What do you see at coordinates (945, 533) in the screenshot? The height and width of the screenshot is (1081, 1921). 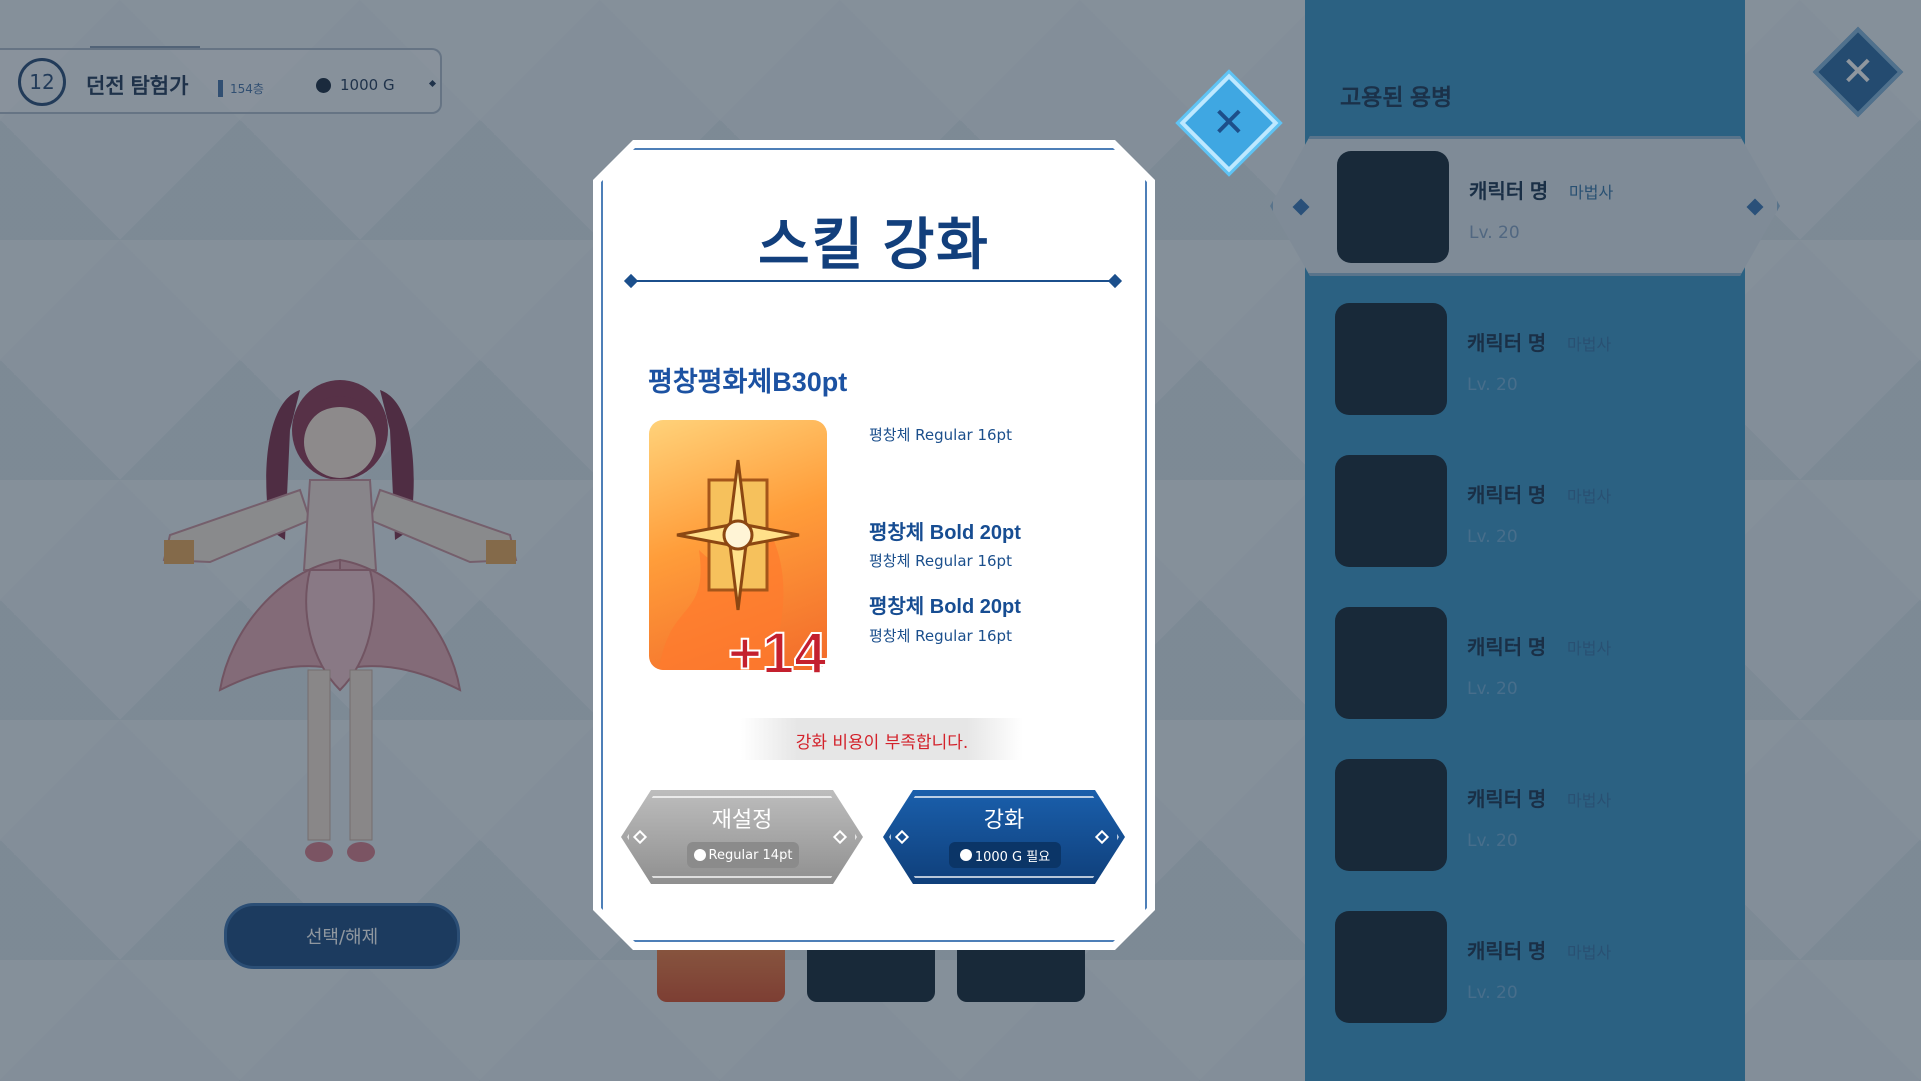 I see `skill-desc-2: 평창체 Bold 20pt` at bounding box center [945, 533].